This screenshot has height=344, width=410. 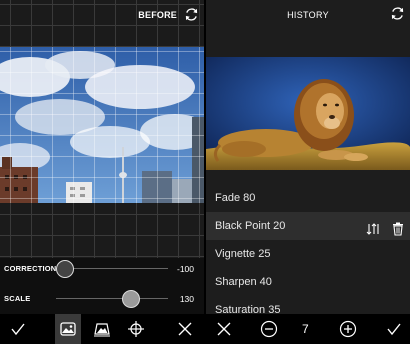 I want to click on perspective-button, so click(x=102, y=329).